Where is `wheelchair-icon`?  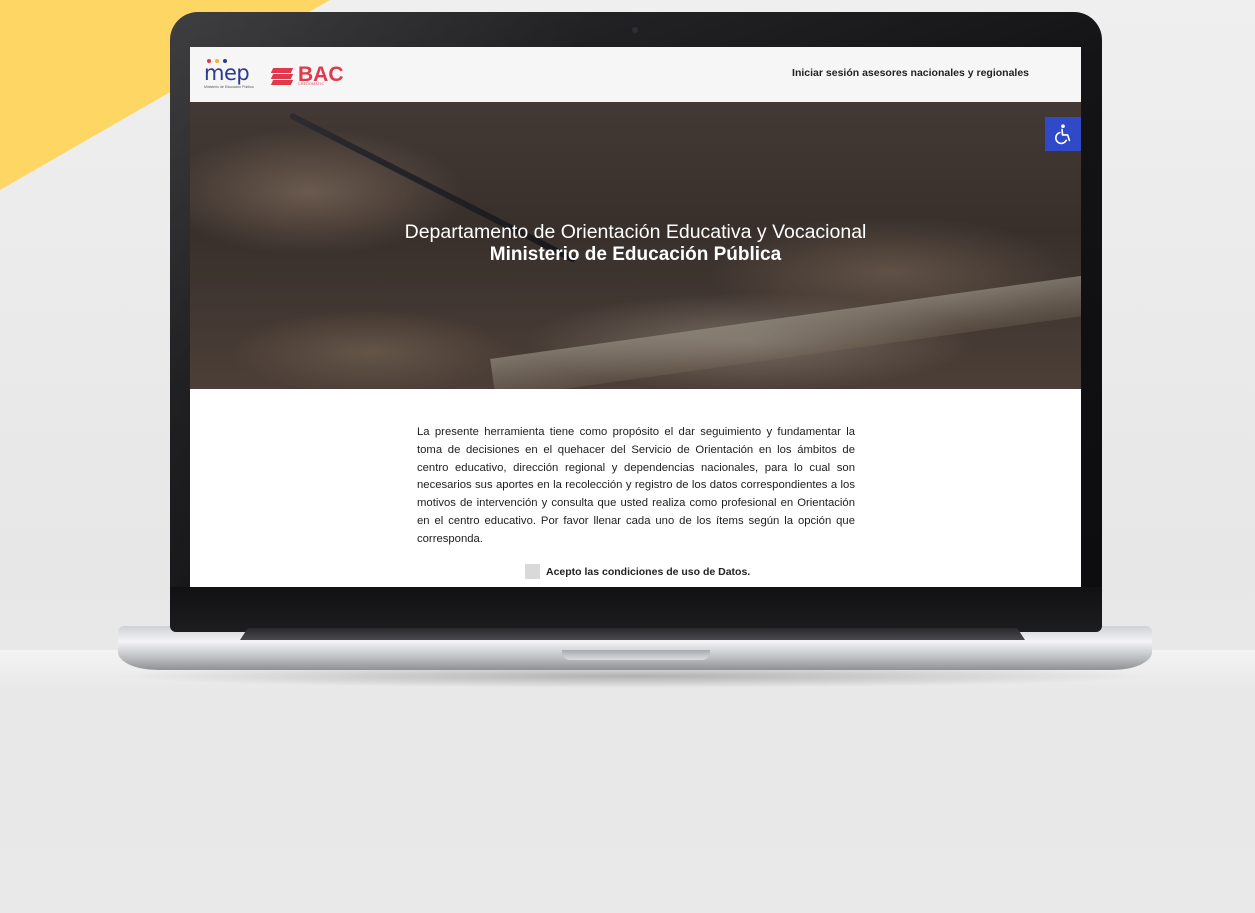 wheelchair-icon is located at coordinates (1062, 134).